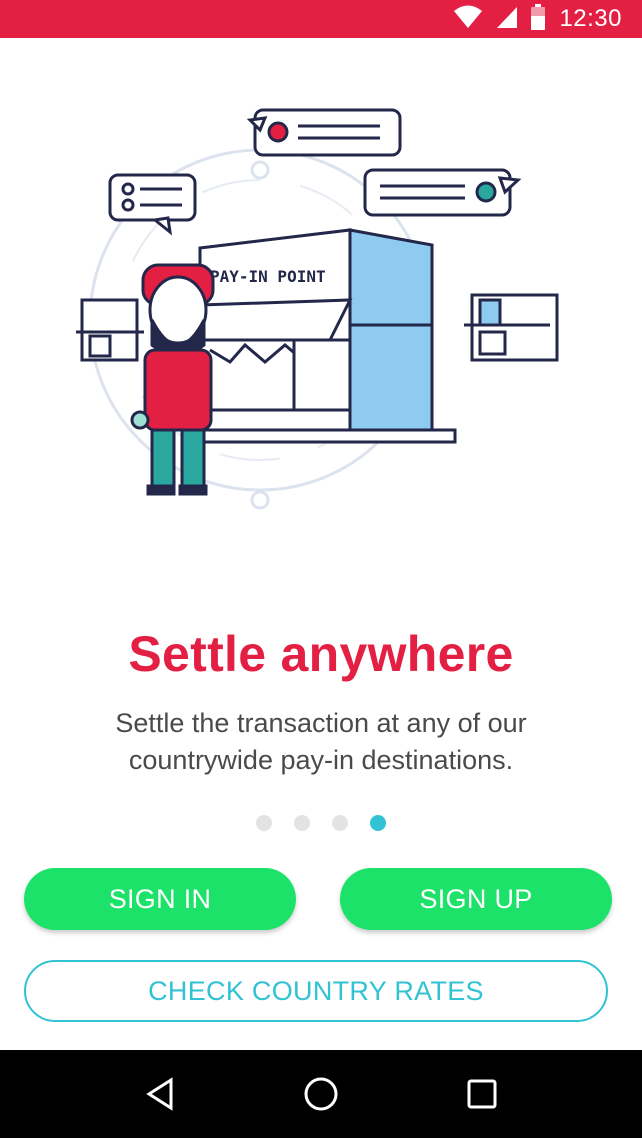  Describe the element at coordinates (321, 654) in the screenshot. I see `onboarding-title: Settle anywhere` at that location.